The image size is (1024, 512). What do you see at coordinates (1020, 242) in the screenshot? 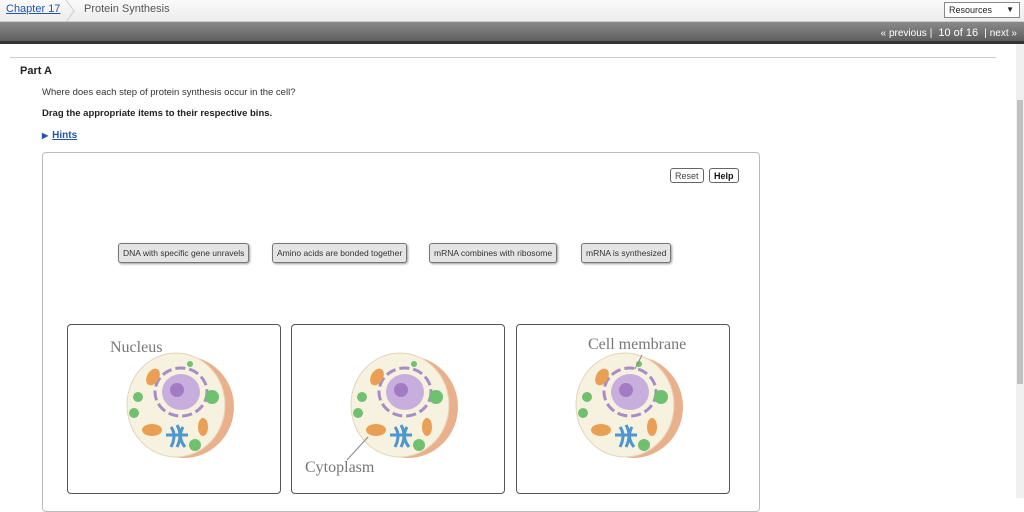
I see `scrollbar-thumb` at bounding box center [1020, 242].